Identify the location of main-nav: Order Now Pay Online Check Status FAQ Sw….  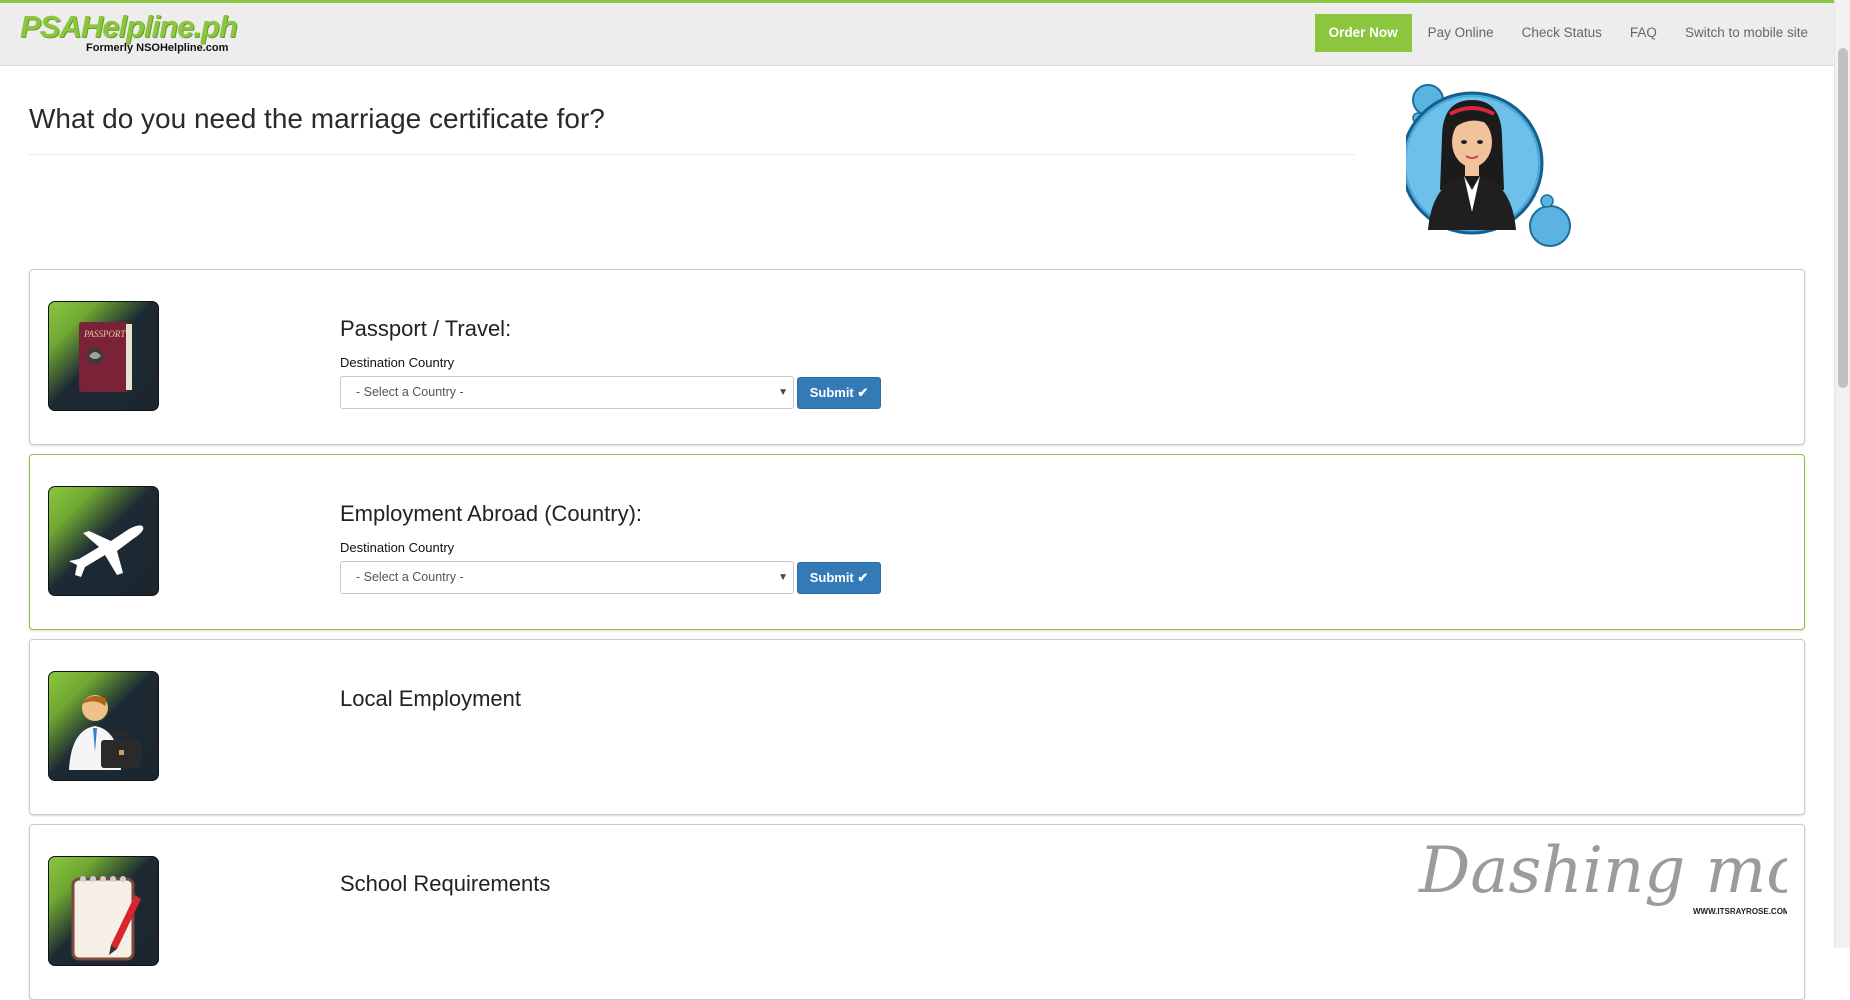
(1568, 33).